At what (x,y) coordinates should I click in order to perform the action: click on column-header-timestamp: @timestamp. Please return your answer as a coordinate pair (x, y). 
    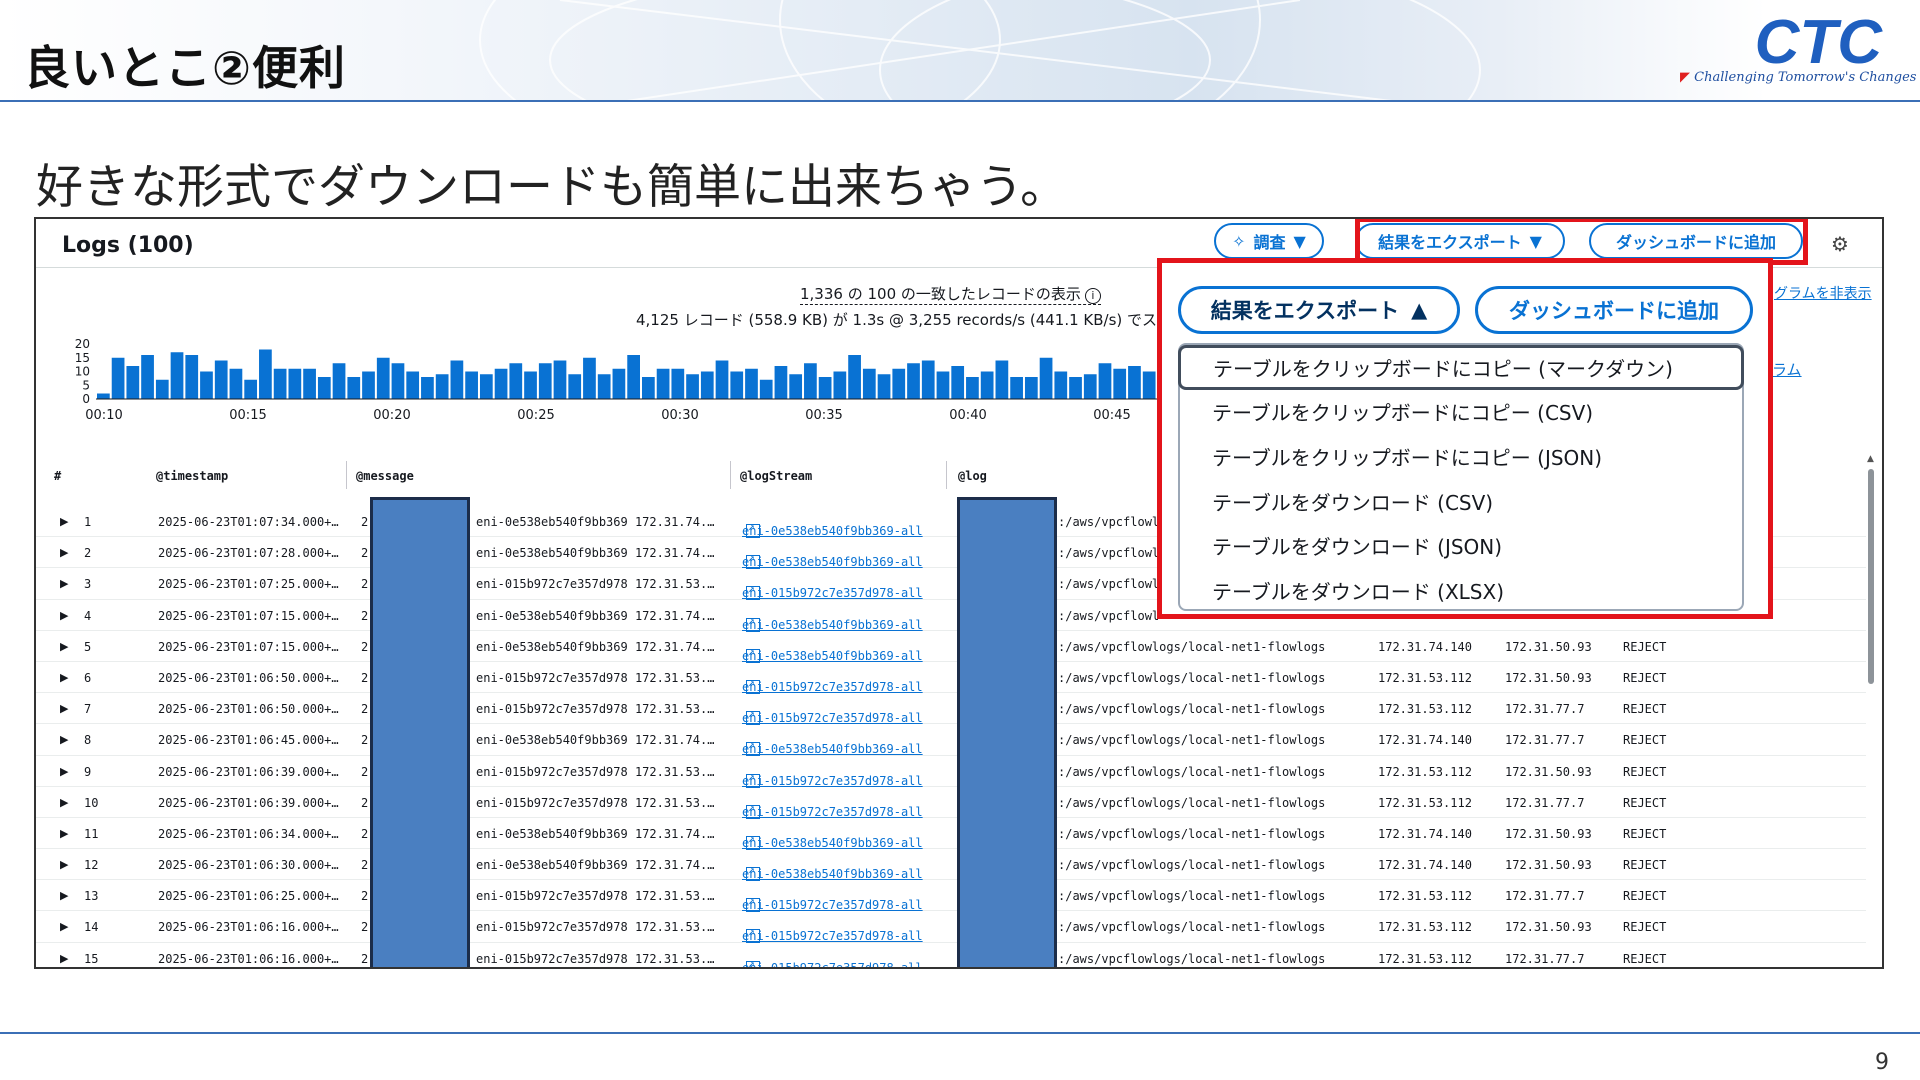
    Looking at the image, I should click on (192, 476).